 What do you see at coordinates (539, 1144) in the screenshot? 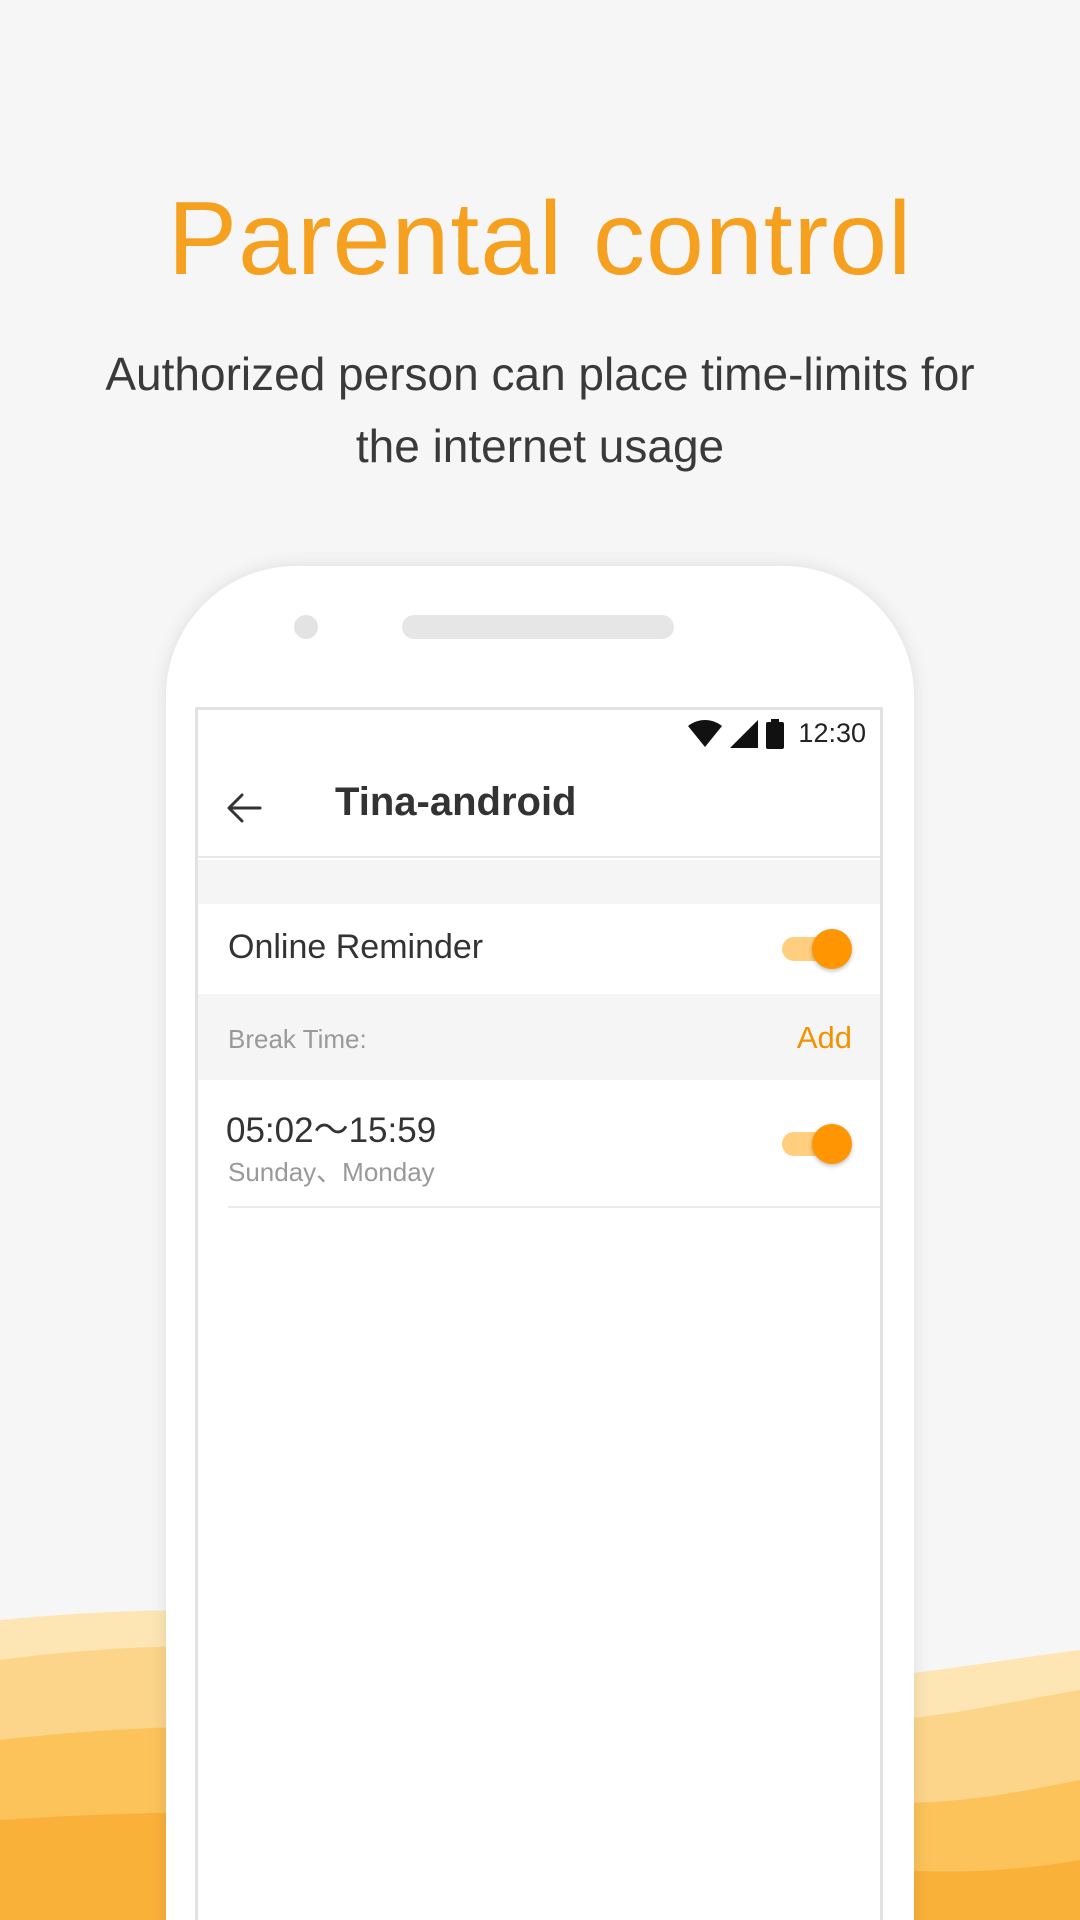
I see `list-item: 05:02〜15:59 Sunday、Monday` at bounding box center [539, 1144].